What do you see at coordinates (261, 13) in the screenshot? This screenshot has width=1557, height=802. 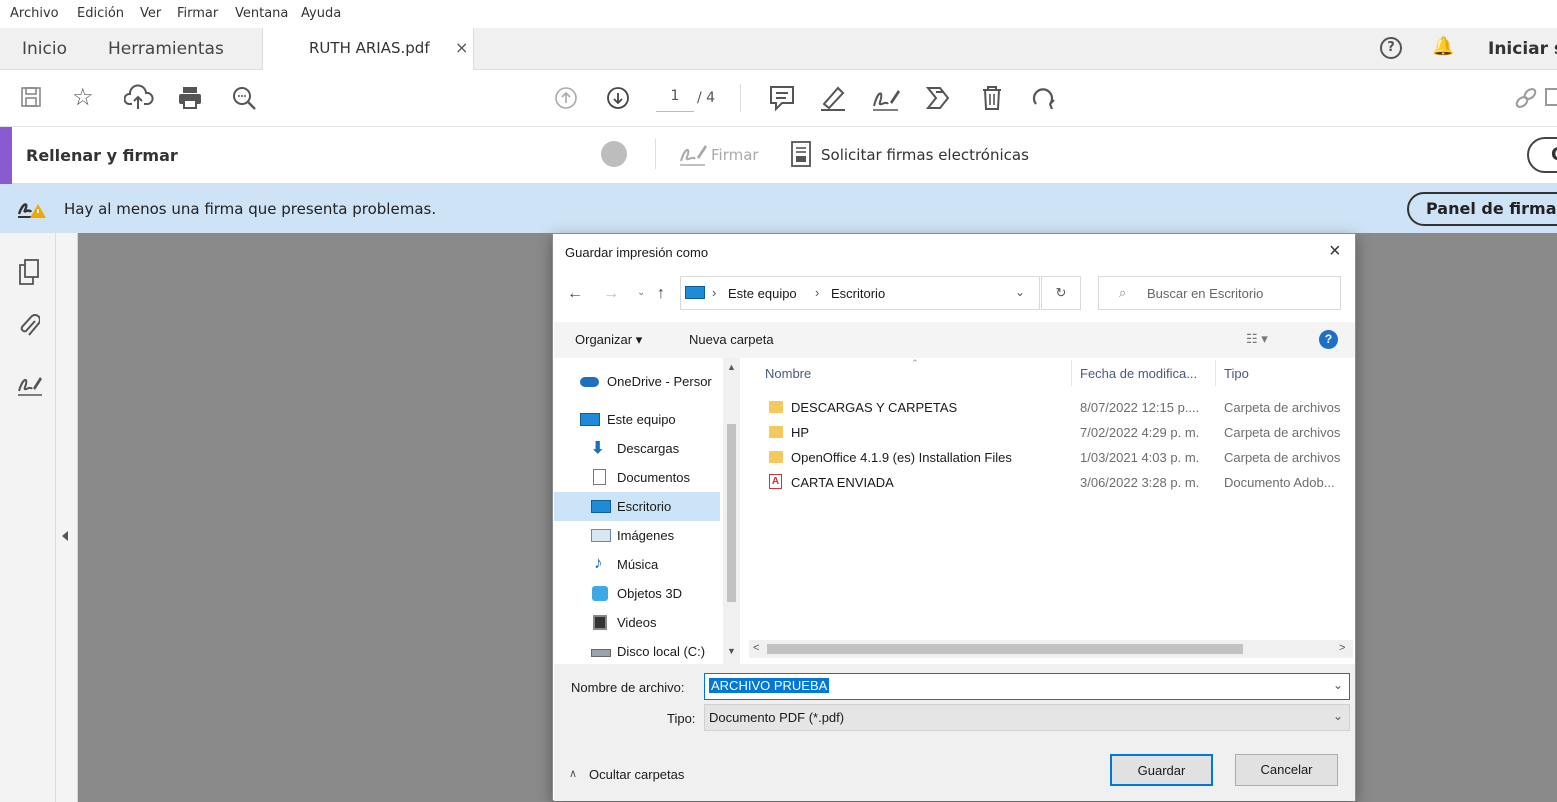 I see `menu-ventana: Ventana` at bounding box center [261, 13].